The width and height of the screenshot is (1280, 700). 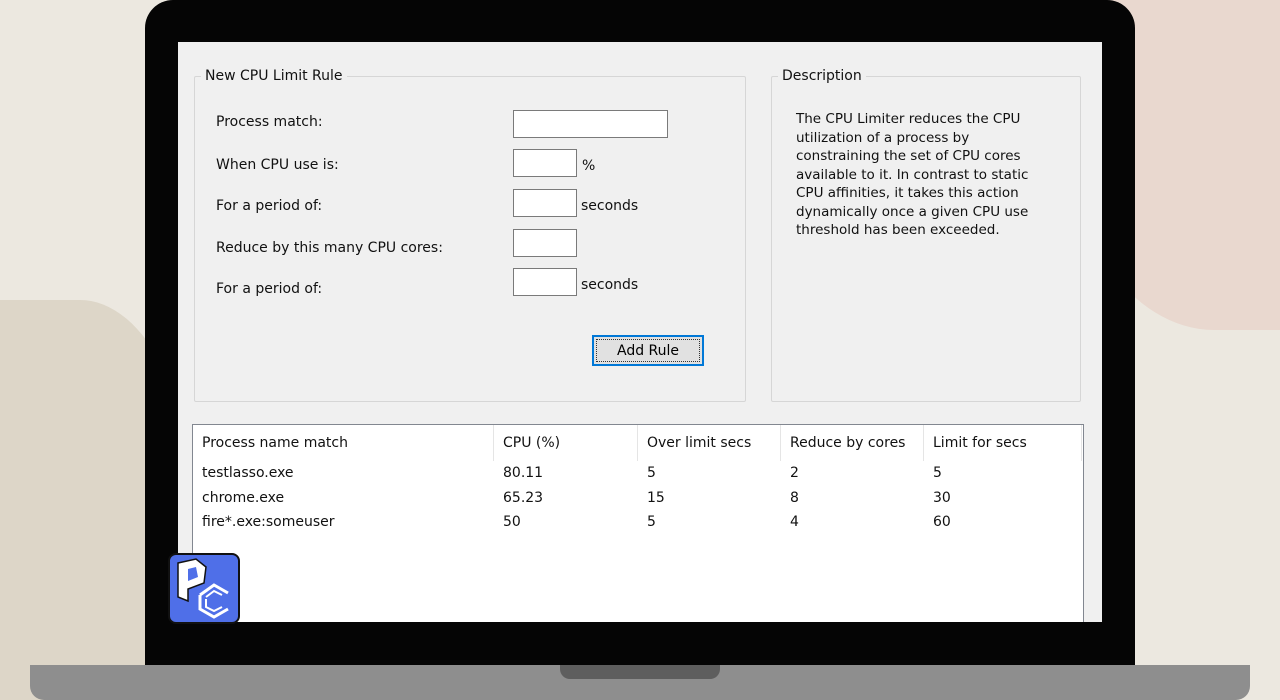 What do you see at coordinates (545, 203) in the screenshot?
I see `period-input` at bounding box center [545, 203].